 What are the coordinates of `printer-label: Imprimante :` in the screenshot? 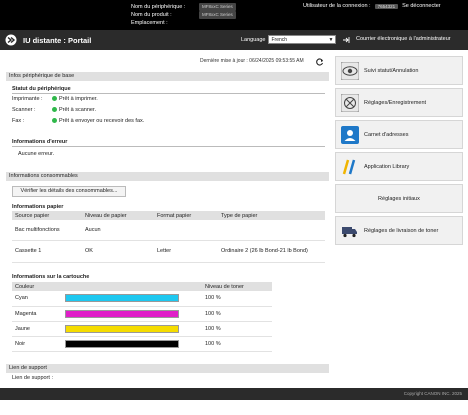 It's located at (27, 99).